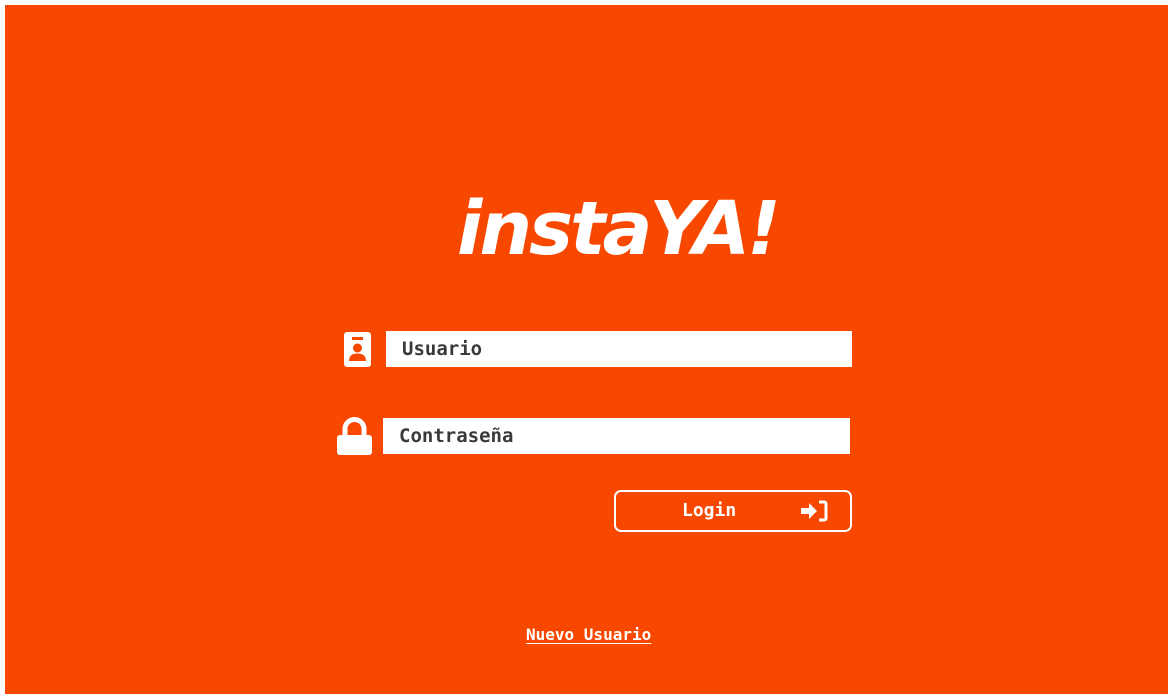  I want to click on password-row, so click(593, 436).